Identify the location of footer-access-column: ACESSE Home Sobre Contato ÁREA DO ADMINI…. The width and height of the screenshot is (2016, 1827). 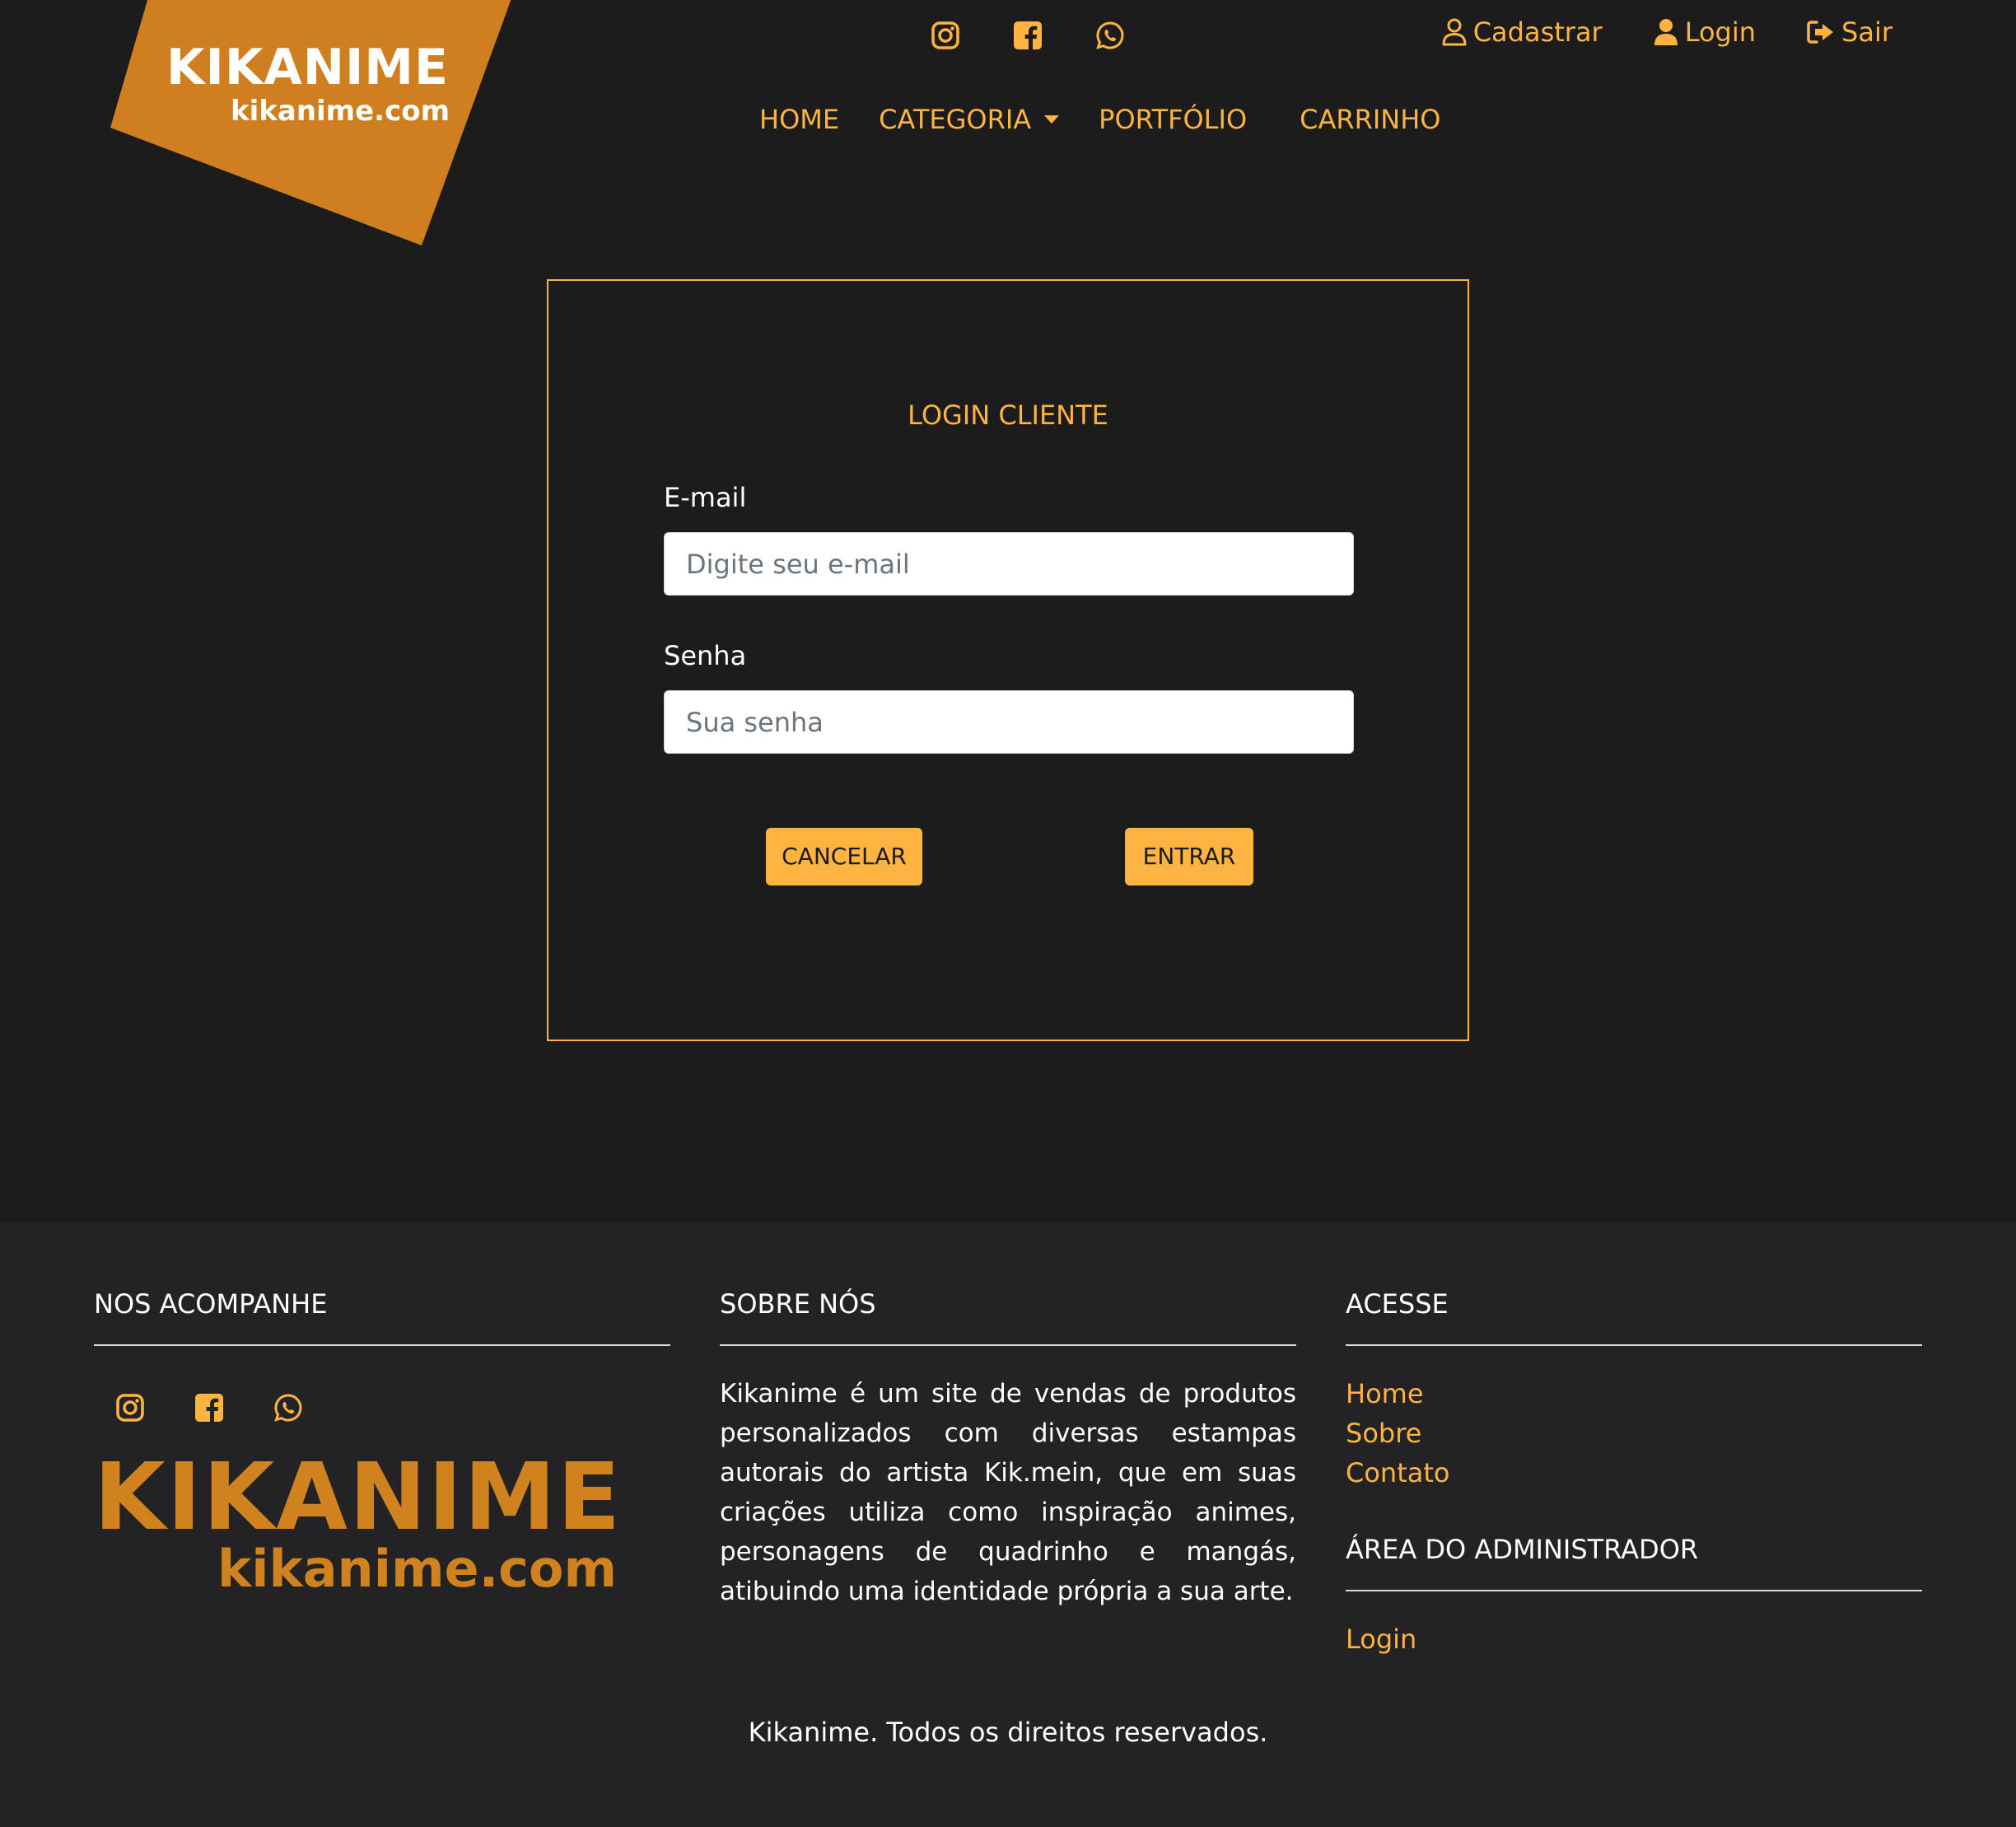
(1634, 1474).